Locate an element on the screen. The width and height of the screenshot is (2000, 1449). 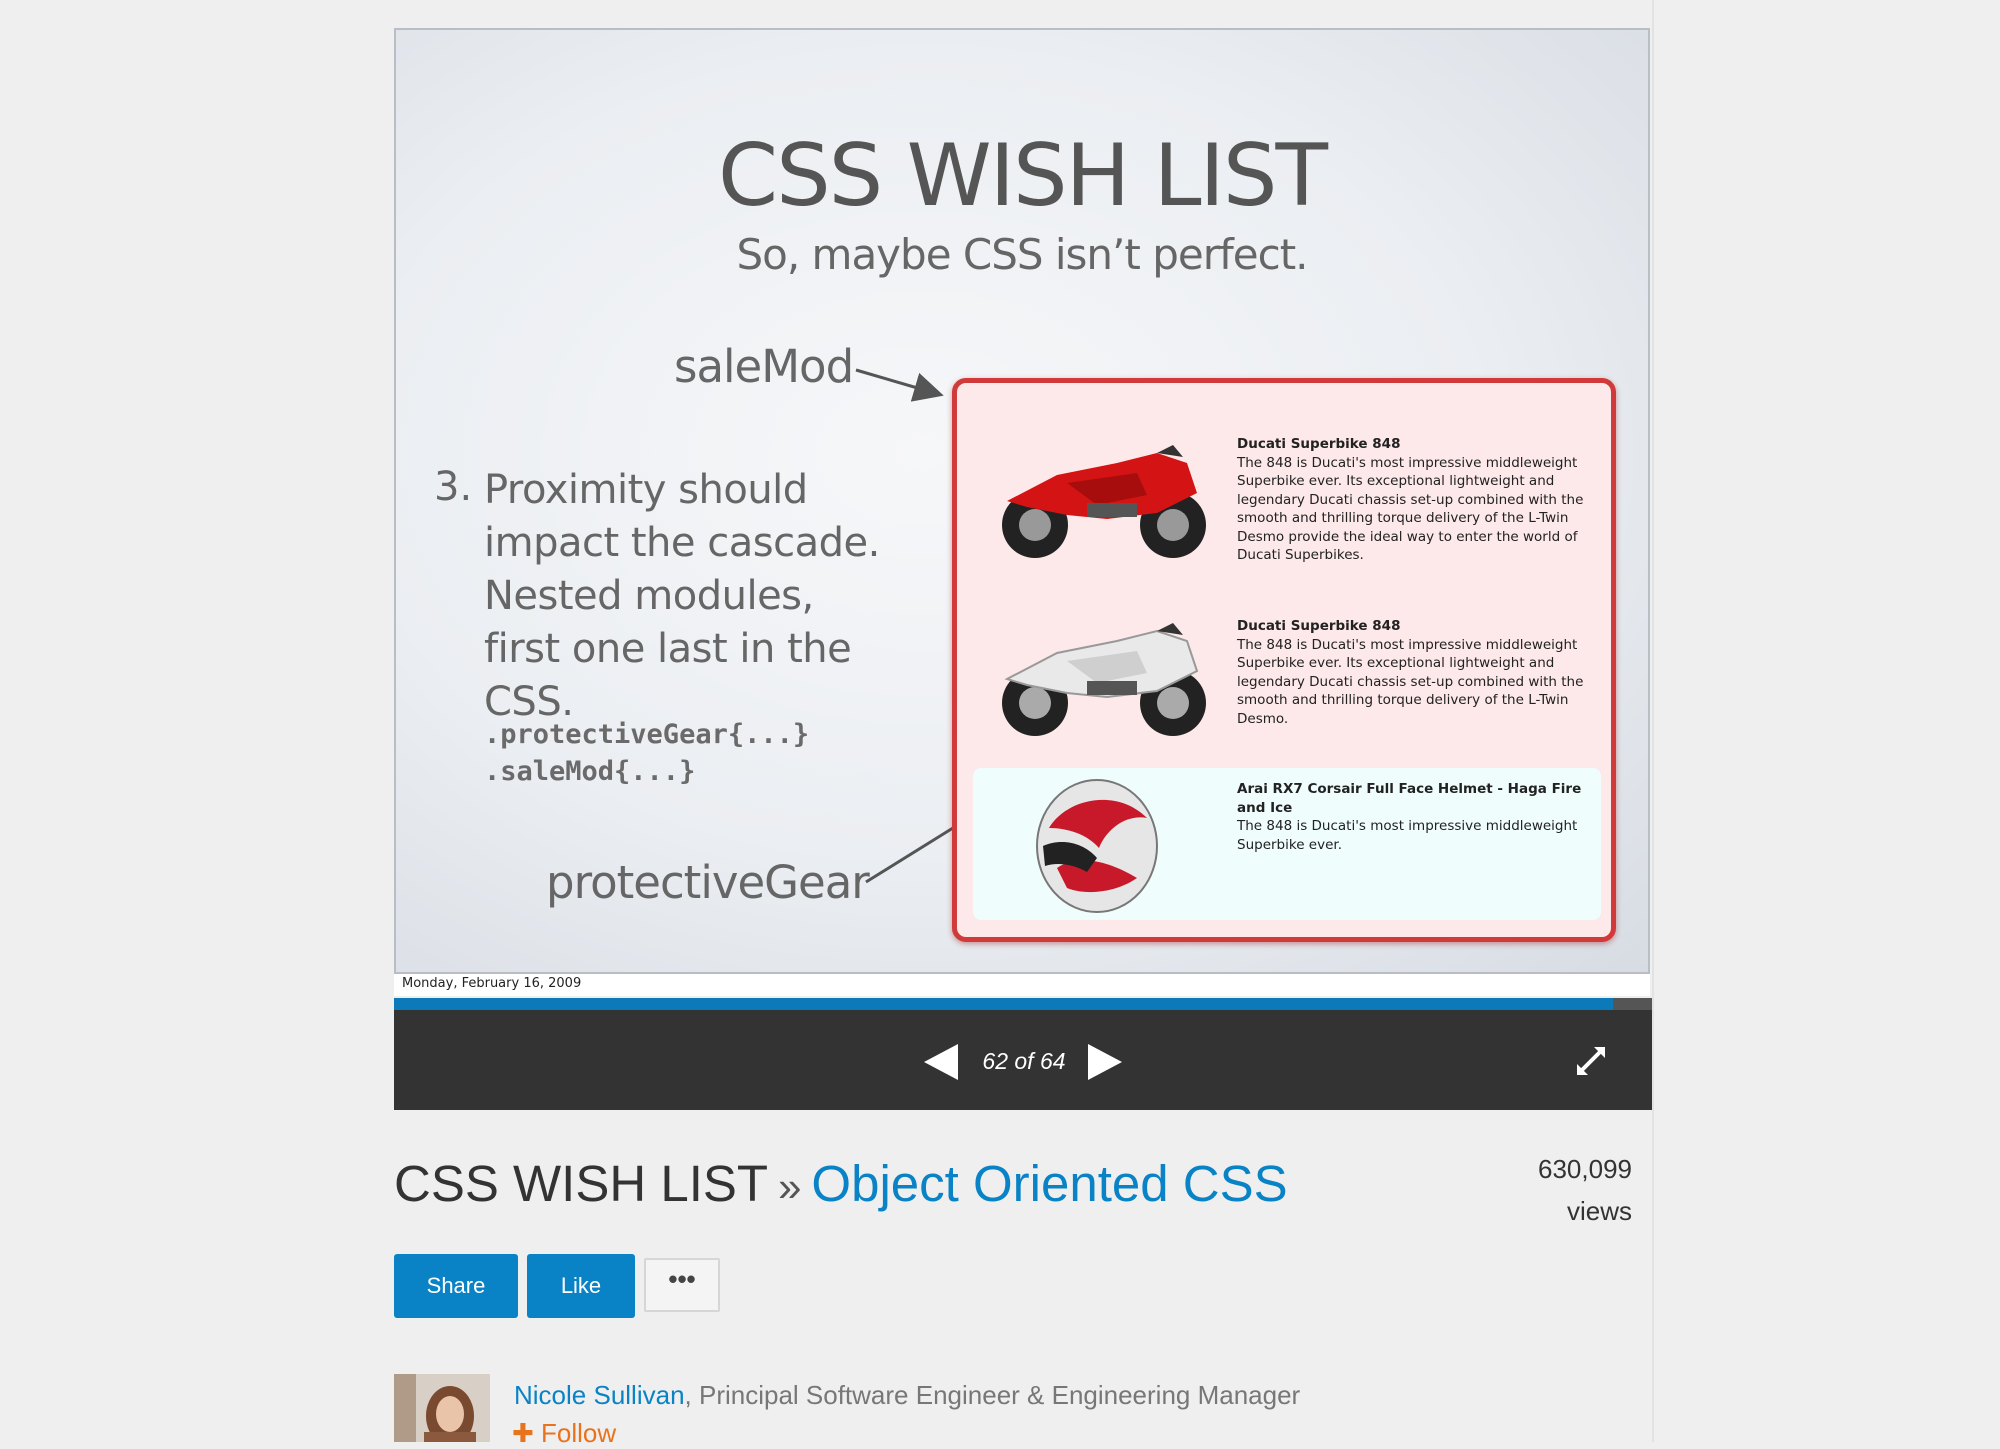
slide-counter: 62 of 64 is located at coordinates (1024, 1061).